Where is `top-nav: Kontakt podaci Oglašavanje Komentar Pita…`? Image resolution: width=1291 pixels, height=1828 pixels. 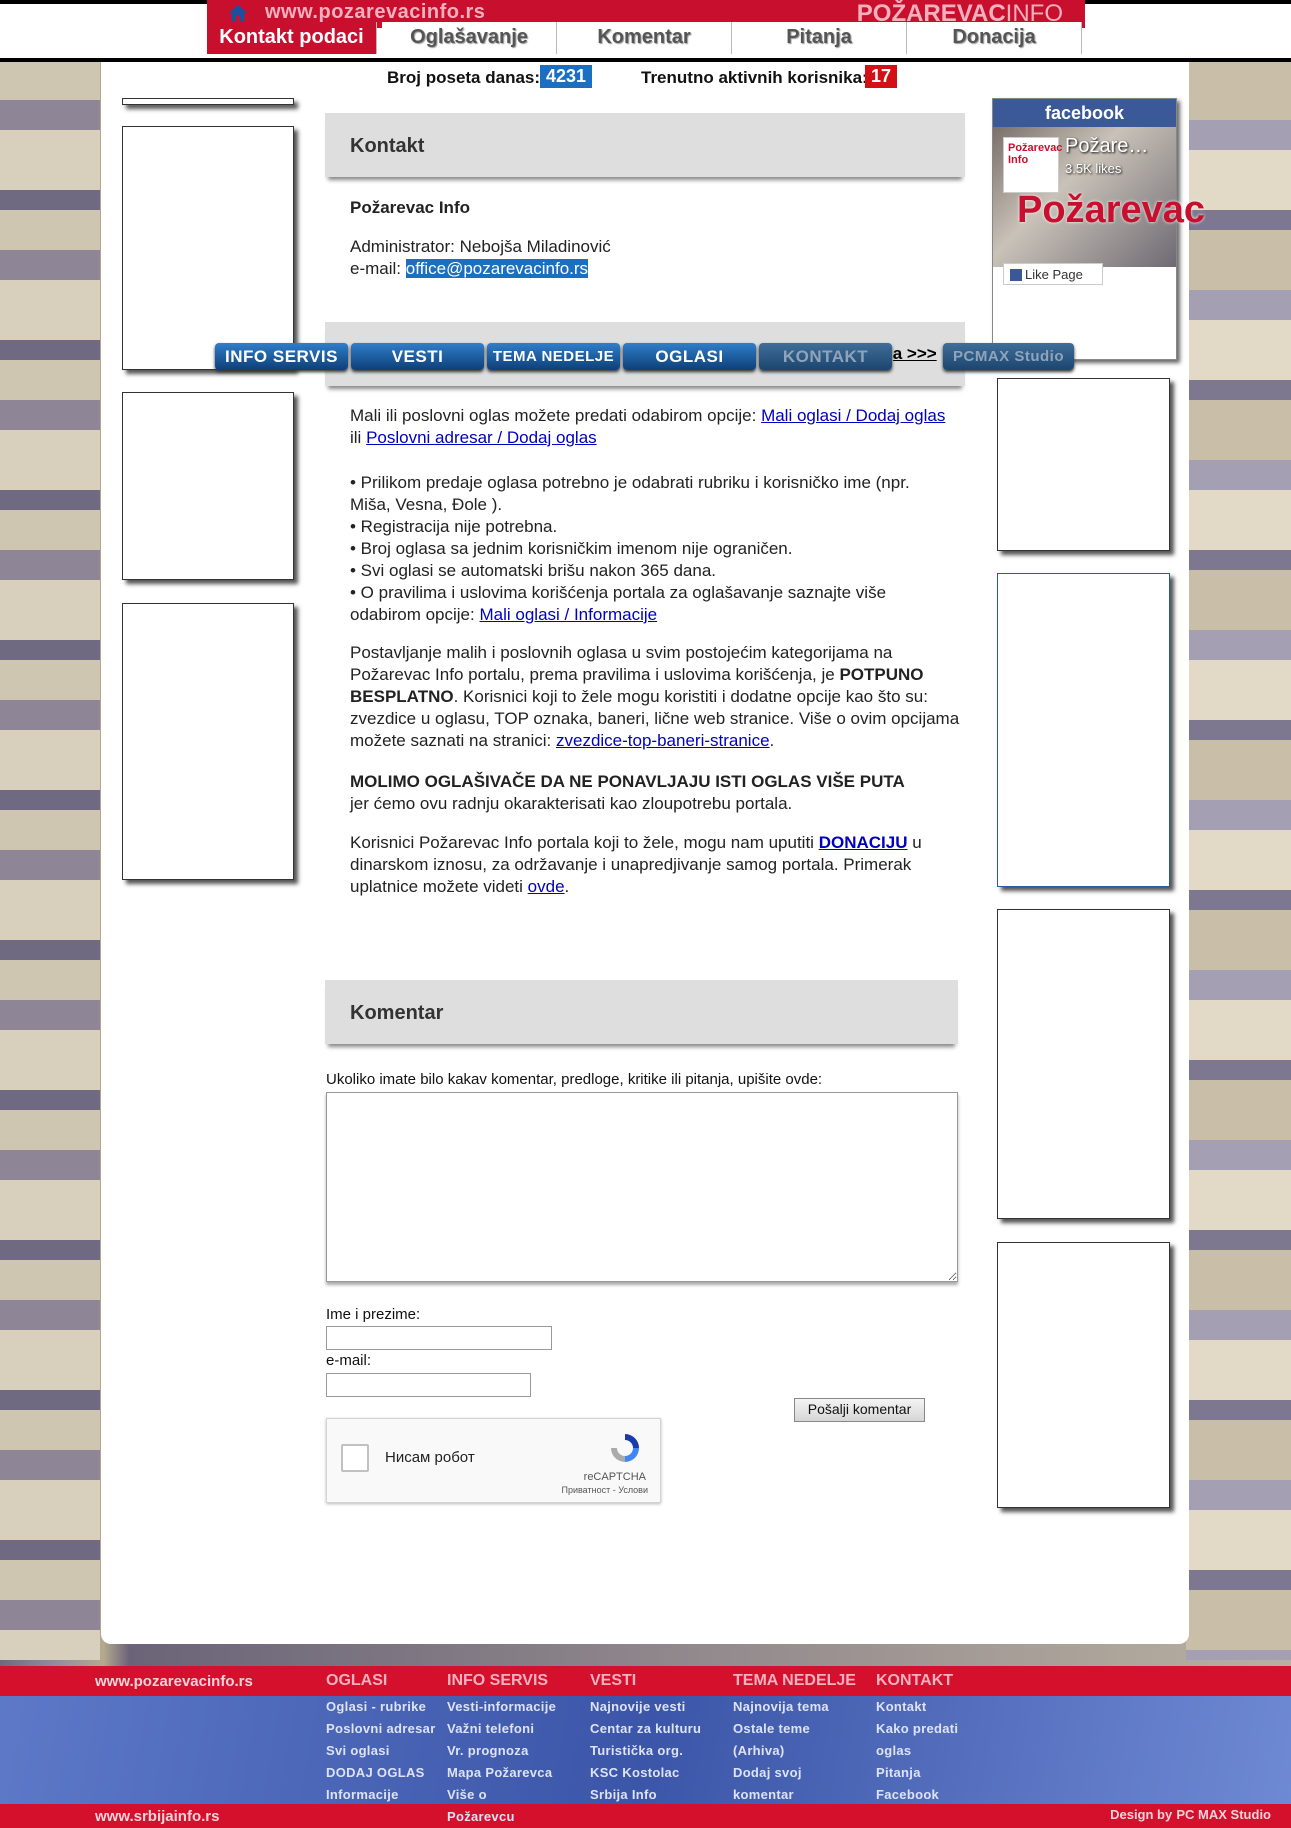 top-nav: Kontakt podaci Oglašavanje Komentar Pita… is located at coordinates (646, 38).